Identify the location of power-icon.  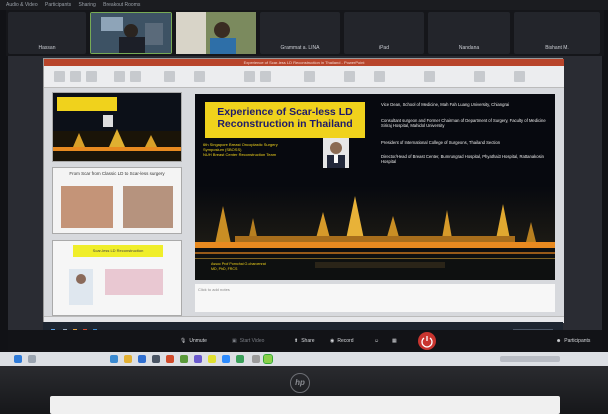
(427, 342).